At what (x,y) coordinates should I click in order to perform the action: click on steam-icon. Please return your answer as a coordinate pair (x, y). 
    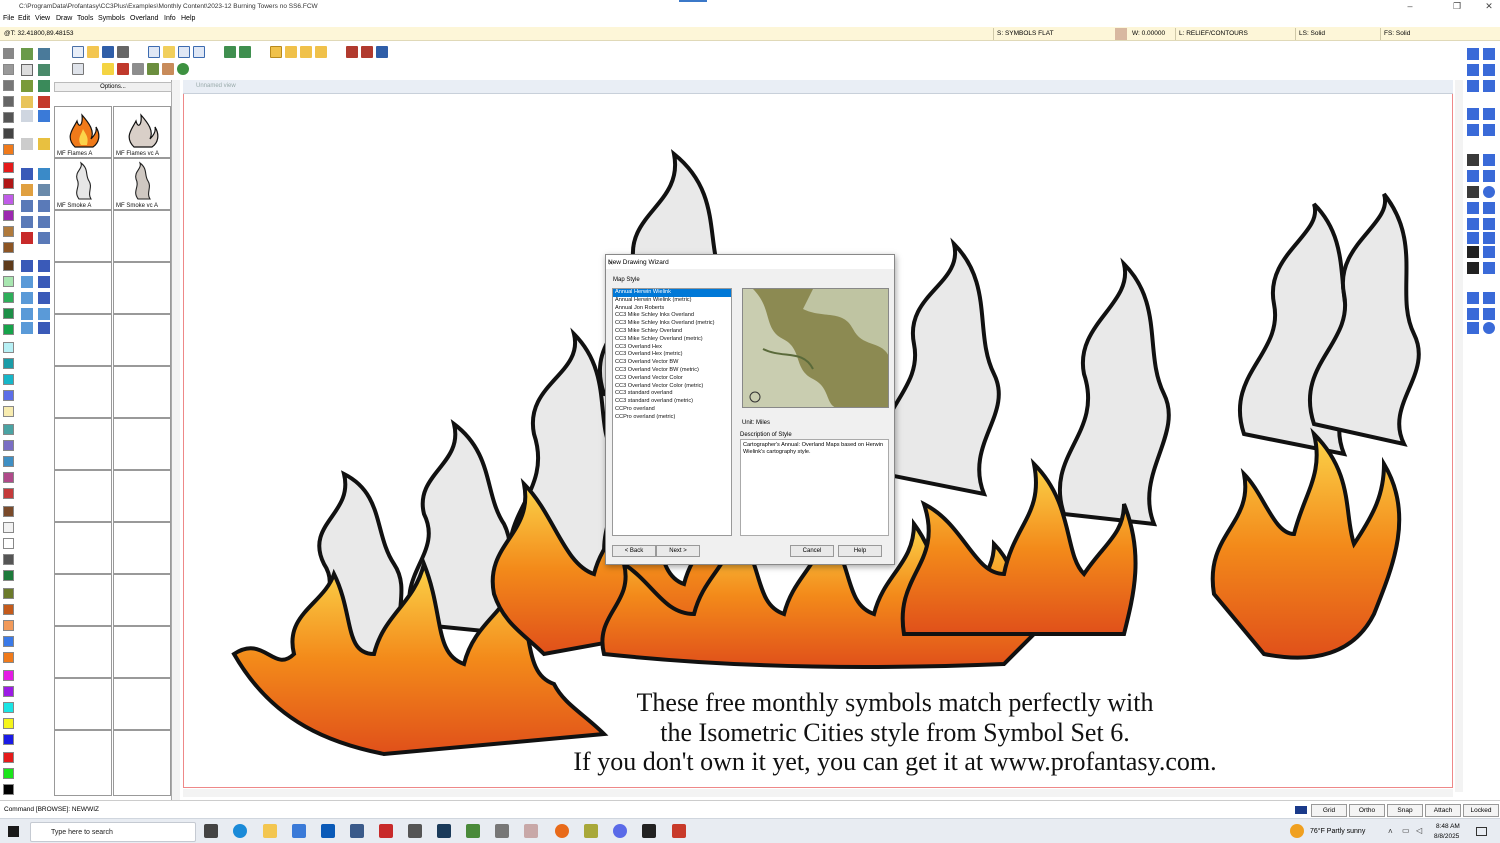
    Looking at the image, I should click on (444, 831).